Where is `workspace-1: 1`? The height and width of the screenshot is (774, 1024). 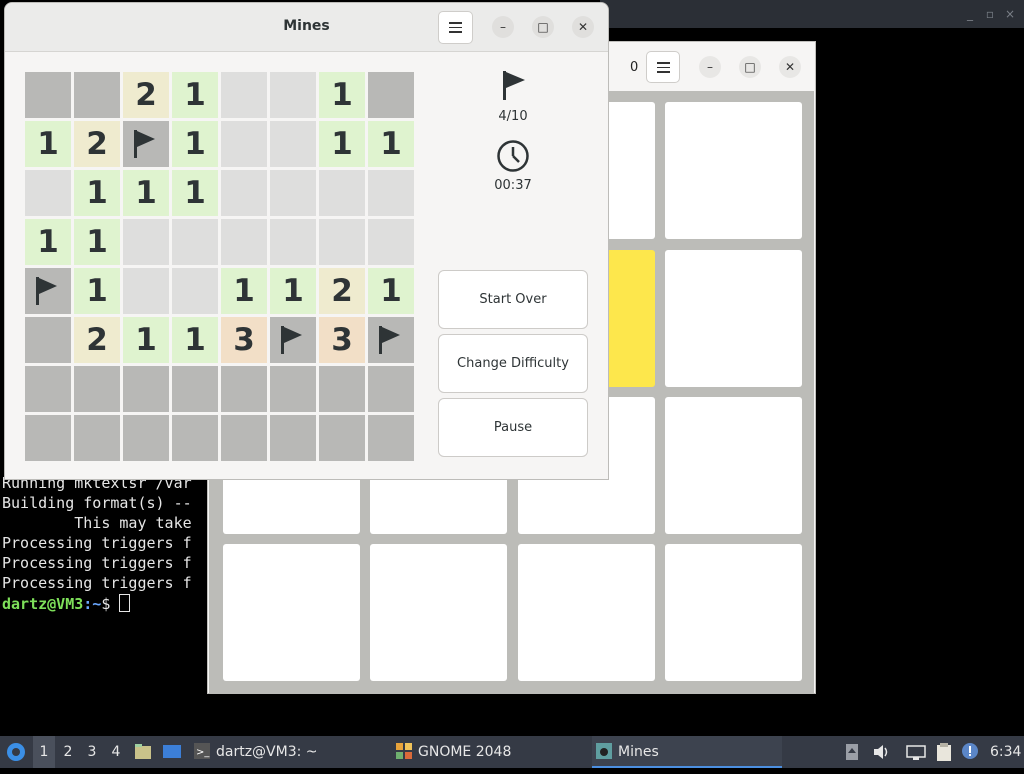
workspace-1: 1 is located at coordinates (44, 752).